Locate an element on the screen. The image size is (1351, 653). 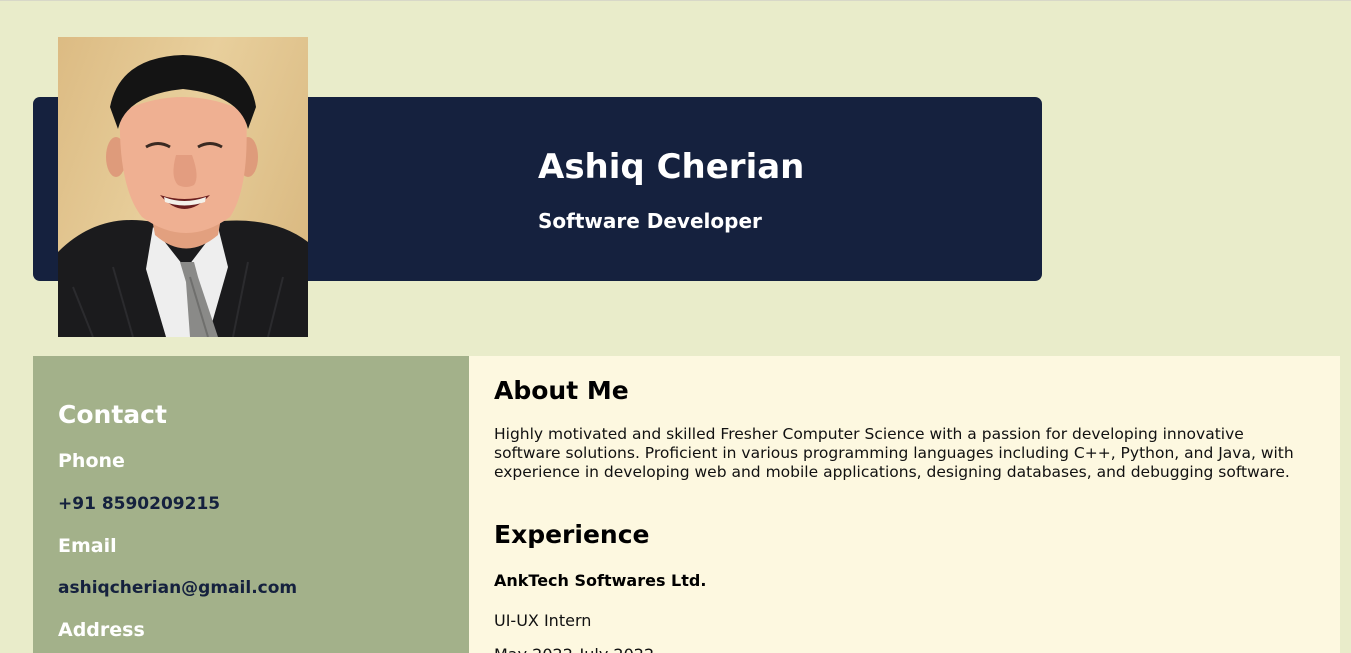
address-label: Address is located at coordinates (101, 630).